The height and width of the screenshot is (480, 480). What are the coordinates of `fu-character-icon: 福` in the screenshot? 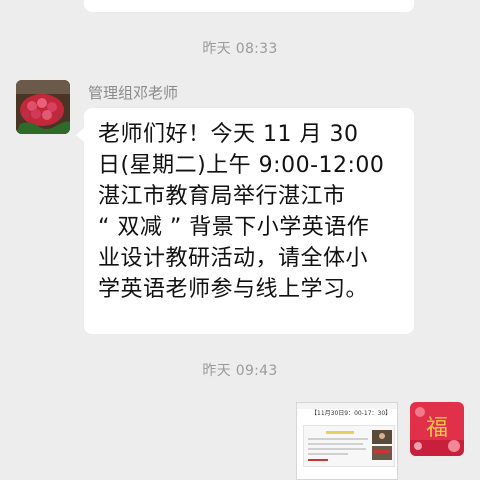 It's located at (437, 429).